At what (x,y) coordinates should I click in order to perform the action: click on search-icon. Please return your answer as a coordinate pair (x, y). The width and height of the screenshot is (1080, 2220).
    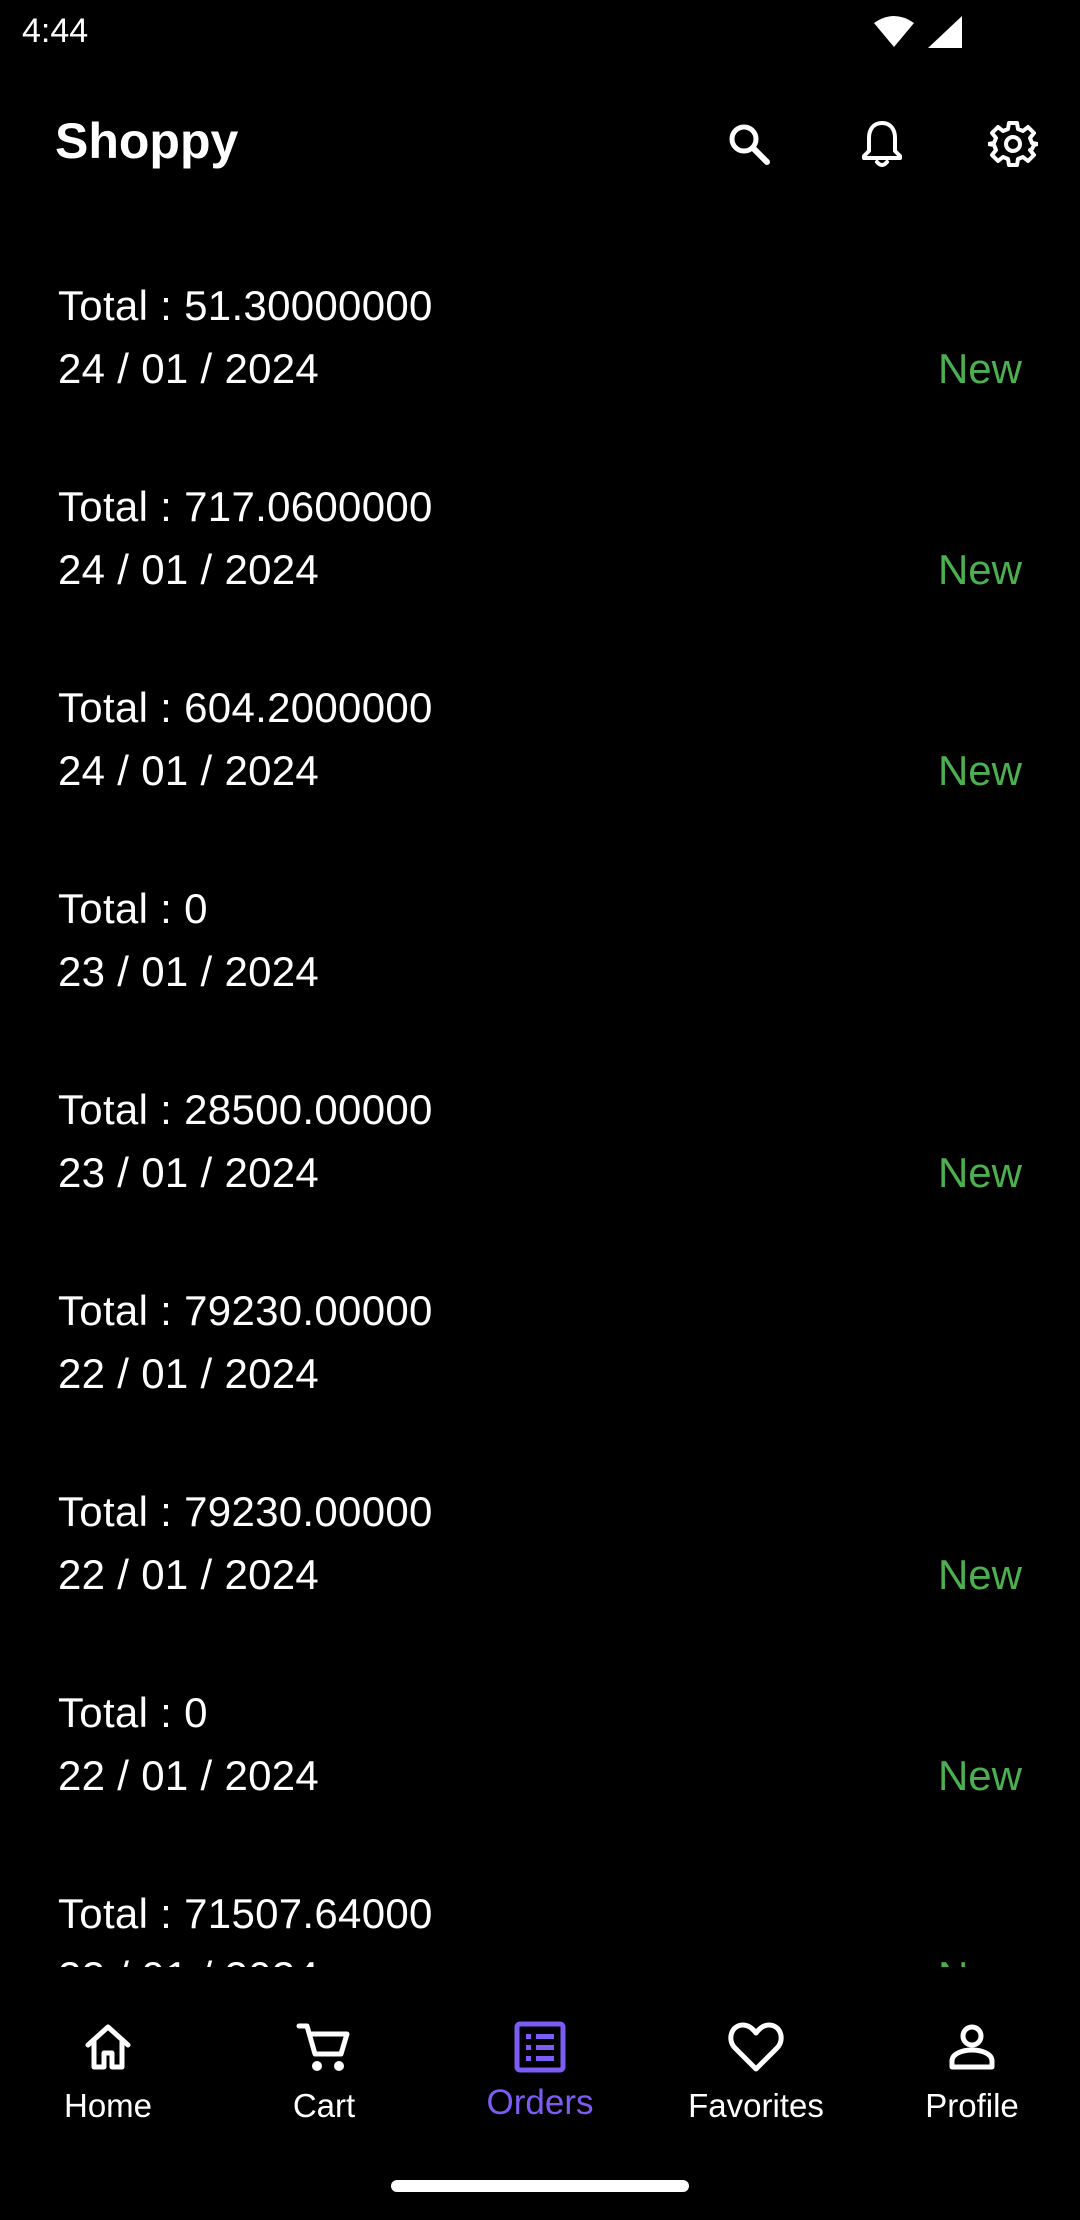
    Looking at the image, I should click on (749, 146).